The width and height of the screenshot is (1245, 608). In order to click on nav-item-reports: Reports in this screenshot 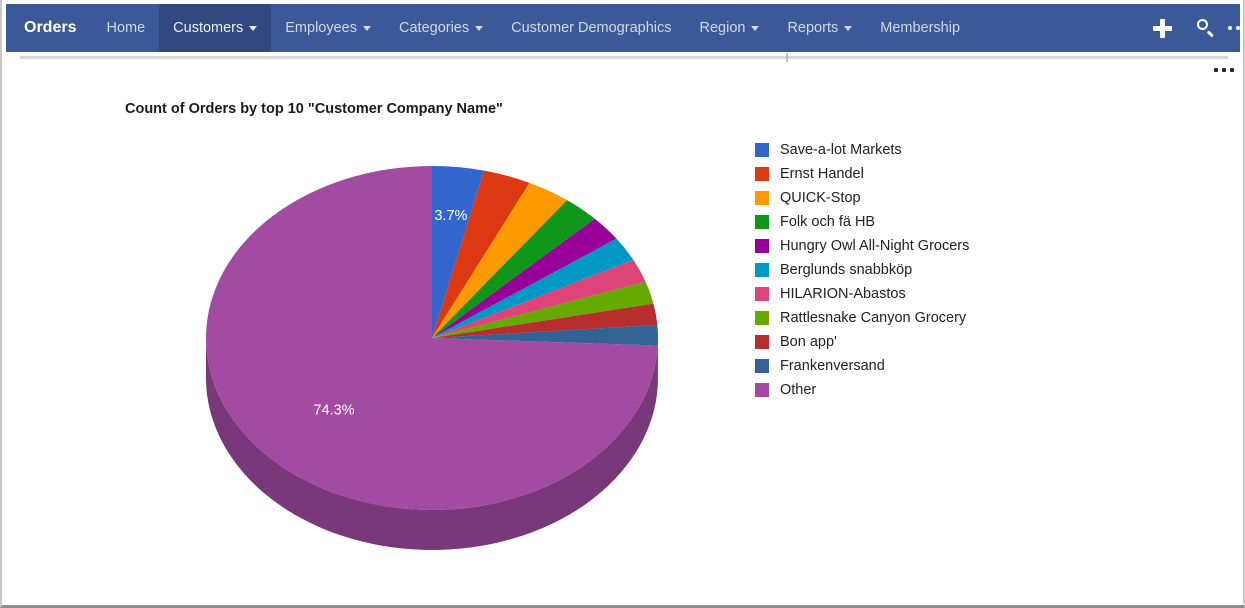, I will do `click(819, 28)`.